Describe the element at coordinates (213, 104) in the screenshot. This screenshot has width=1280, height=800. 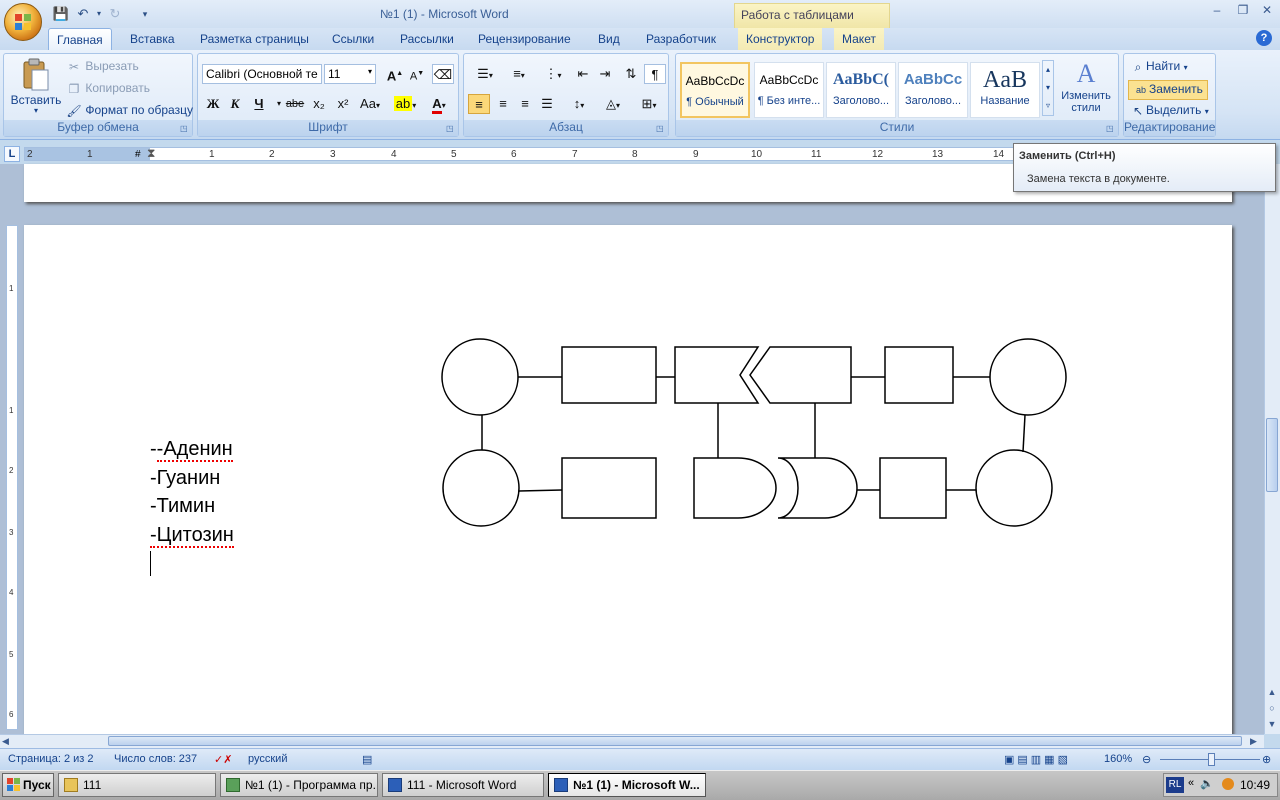
I see `bold-button: Ж` at that location.